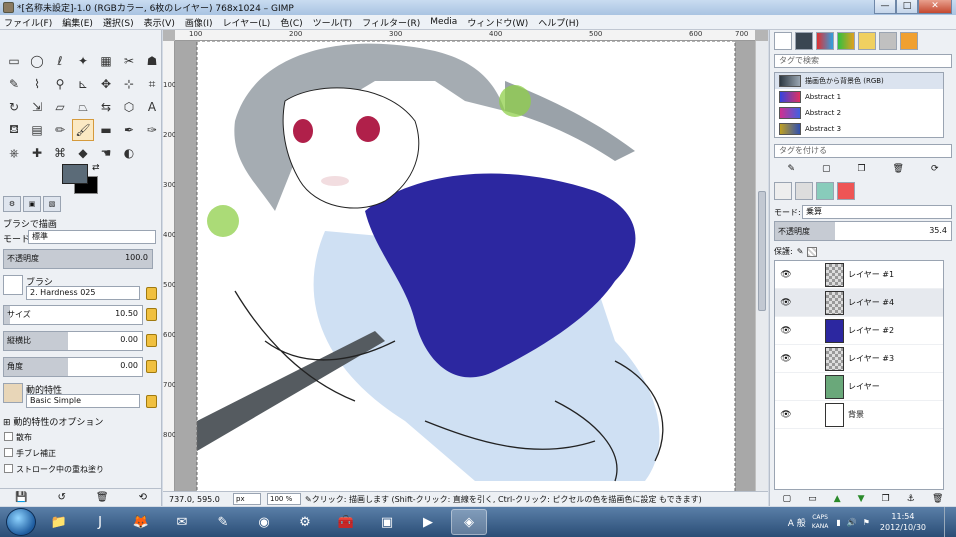 This screenshot has width=956, height=537. I want to click on dynamics-options-expander: ⊞ 動的特性のオプション, so click(53, 421).